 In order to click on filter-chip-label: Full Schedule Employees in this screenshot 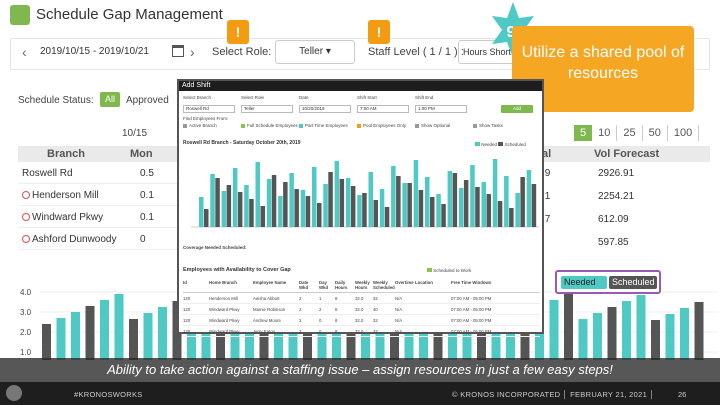, I will do `click(272, 125)`.